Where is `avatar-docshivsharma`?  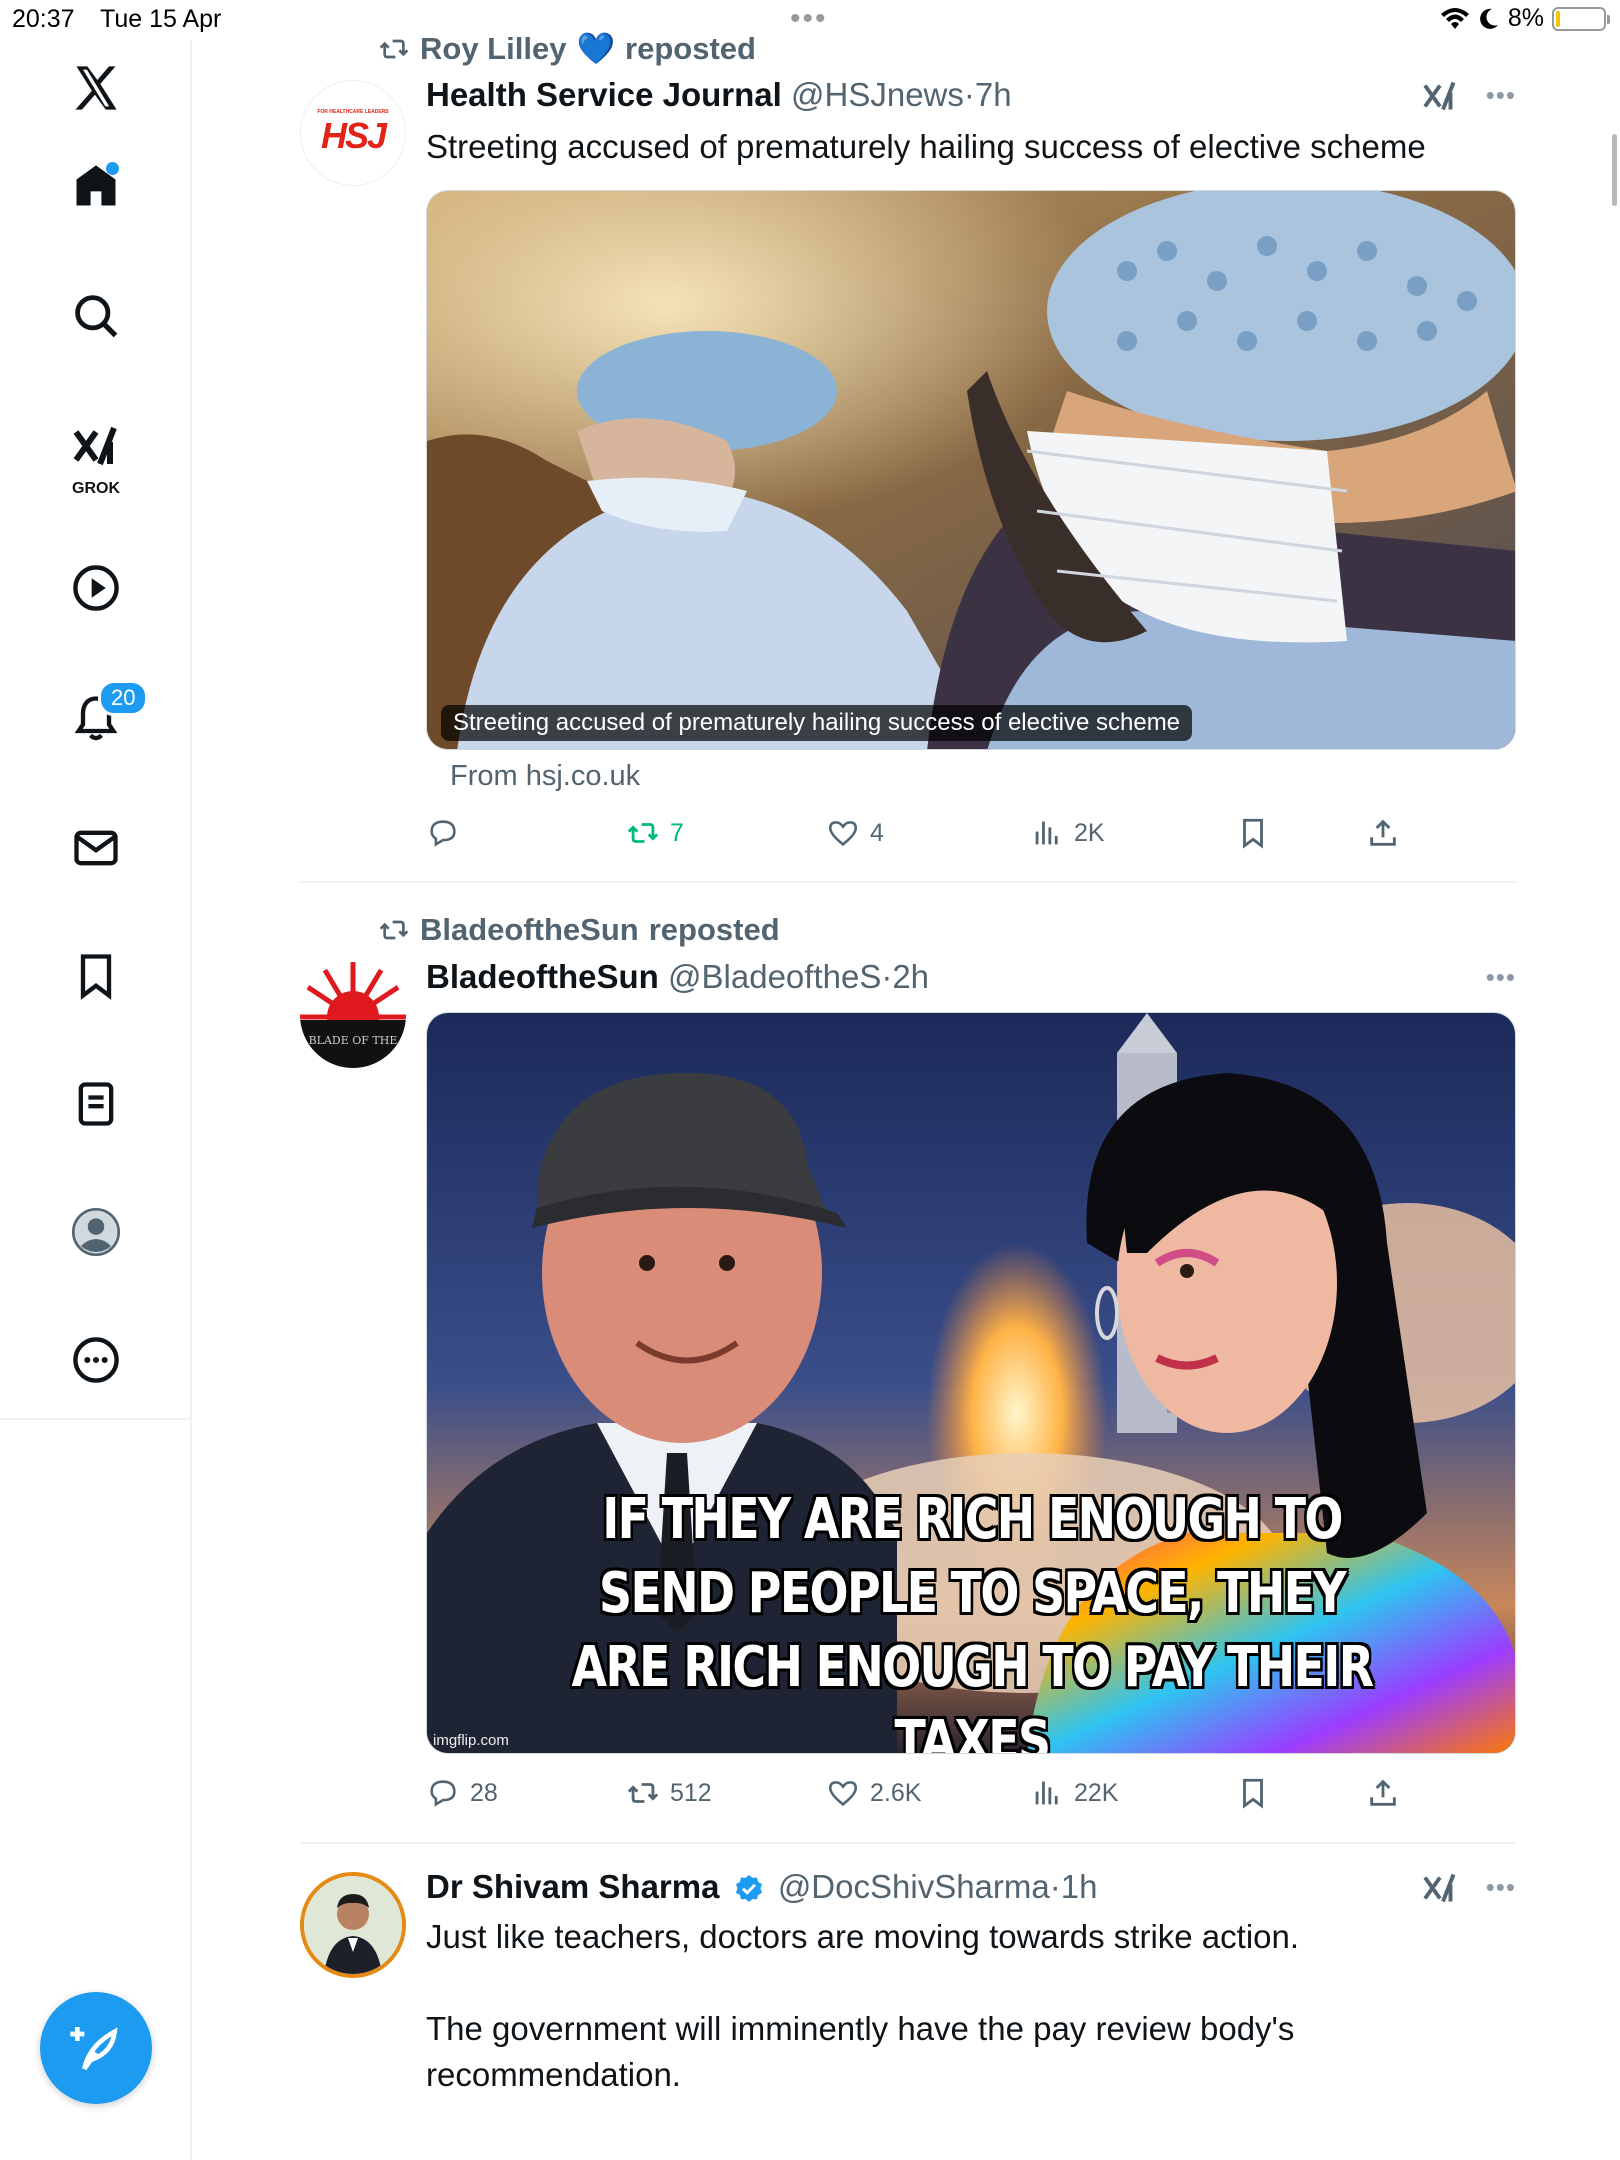 avatar-docshivsharma is located at coordinates (353, 1925).